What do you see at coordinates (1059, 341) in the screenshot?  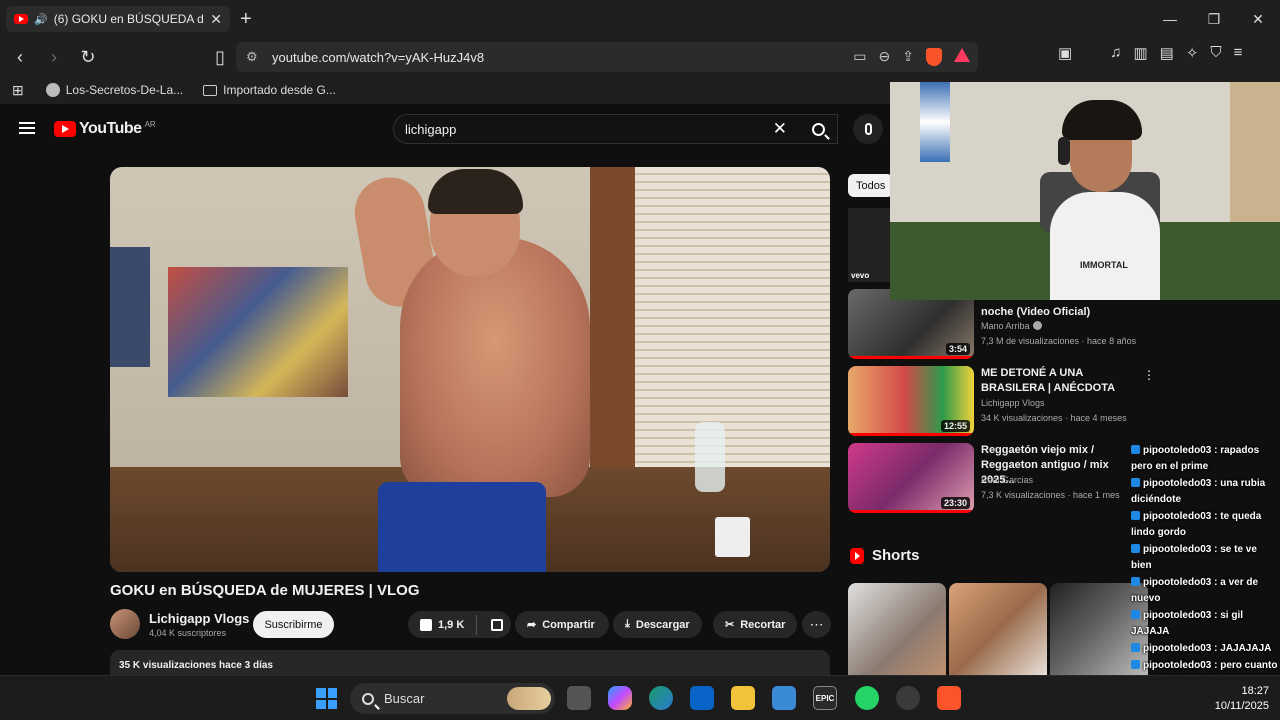 I see `recommendation-meta: 7,3 M de visualizaciones · hace 8 años` at bounding box center [1059, 341].